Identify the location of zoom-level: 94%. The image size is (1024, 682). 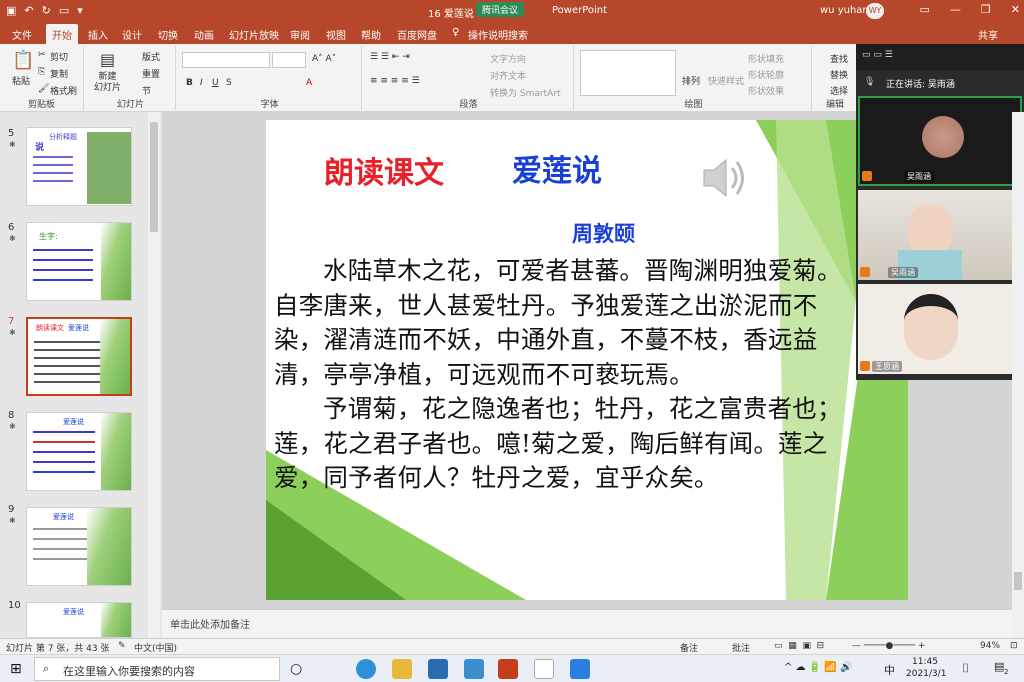
(990, 646).